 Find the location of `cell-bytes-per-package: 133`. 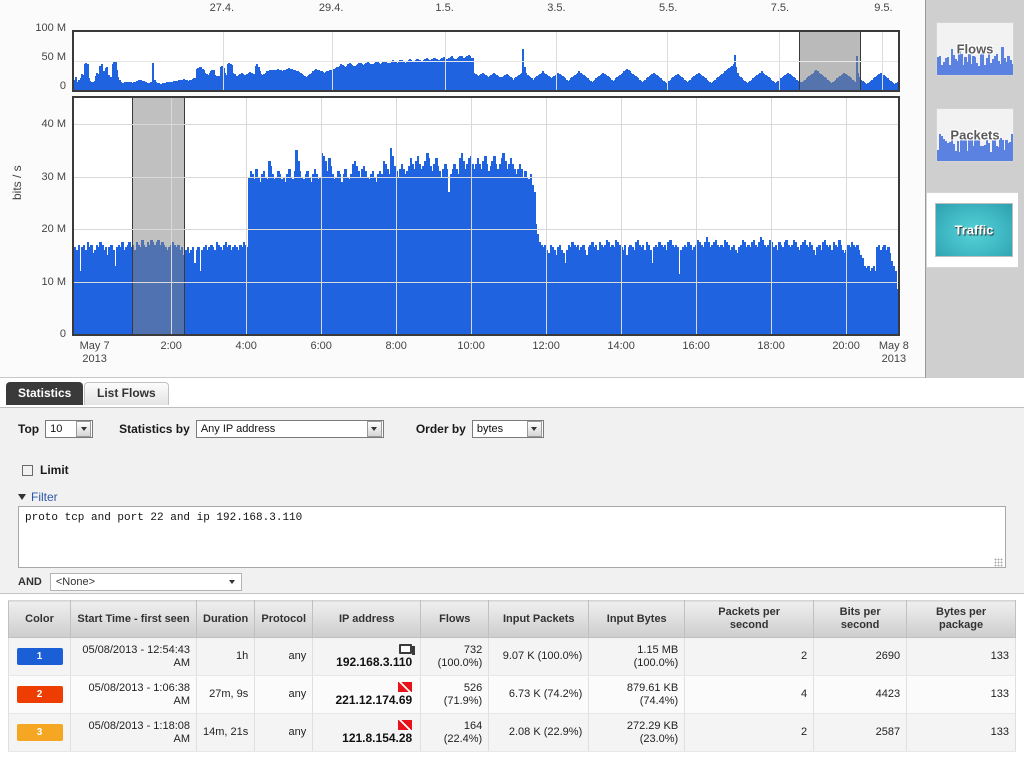

cell-bytes-per-package: 133 is located at coordinates (961, 656).